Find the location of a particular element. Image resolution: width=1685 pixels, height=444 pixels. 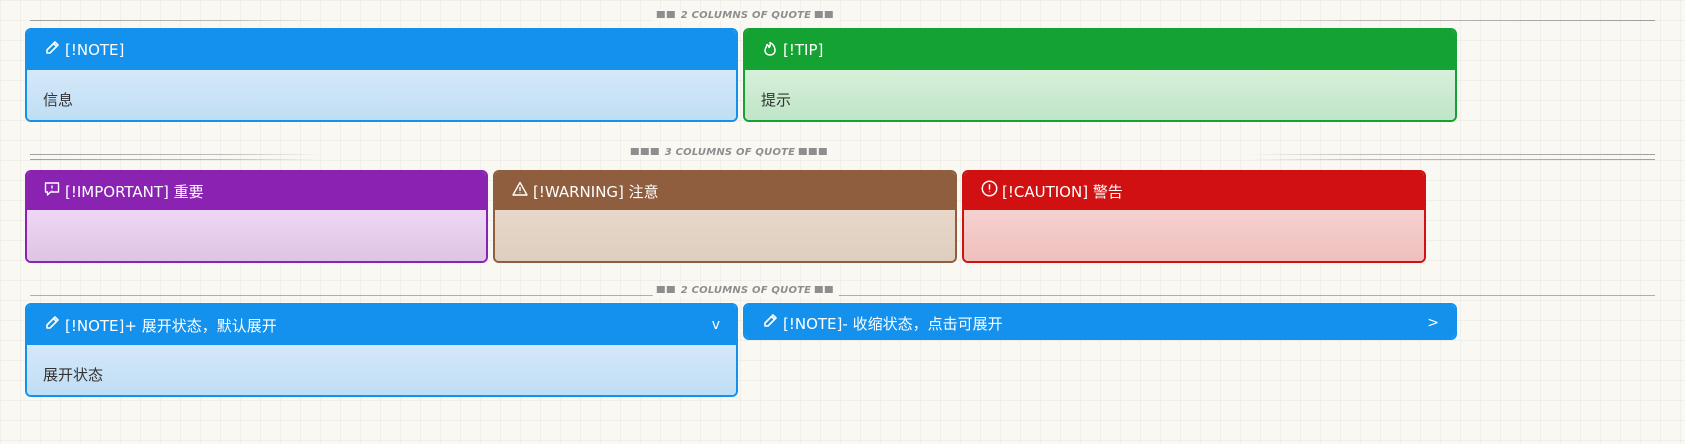

warning-triangle-icon is located at coordinates (520, 189).